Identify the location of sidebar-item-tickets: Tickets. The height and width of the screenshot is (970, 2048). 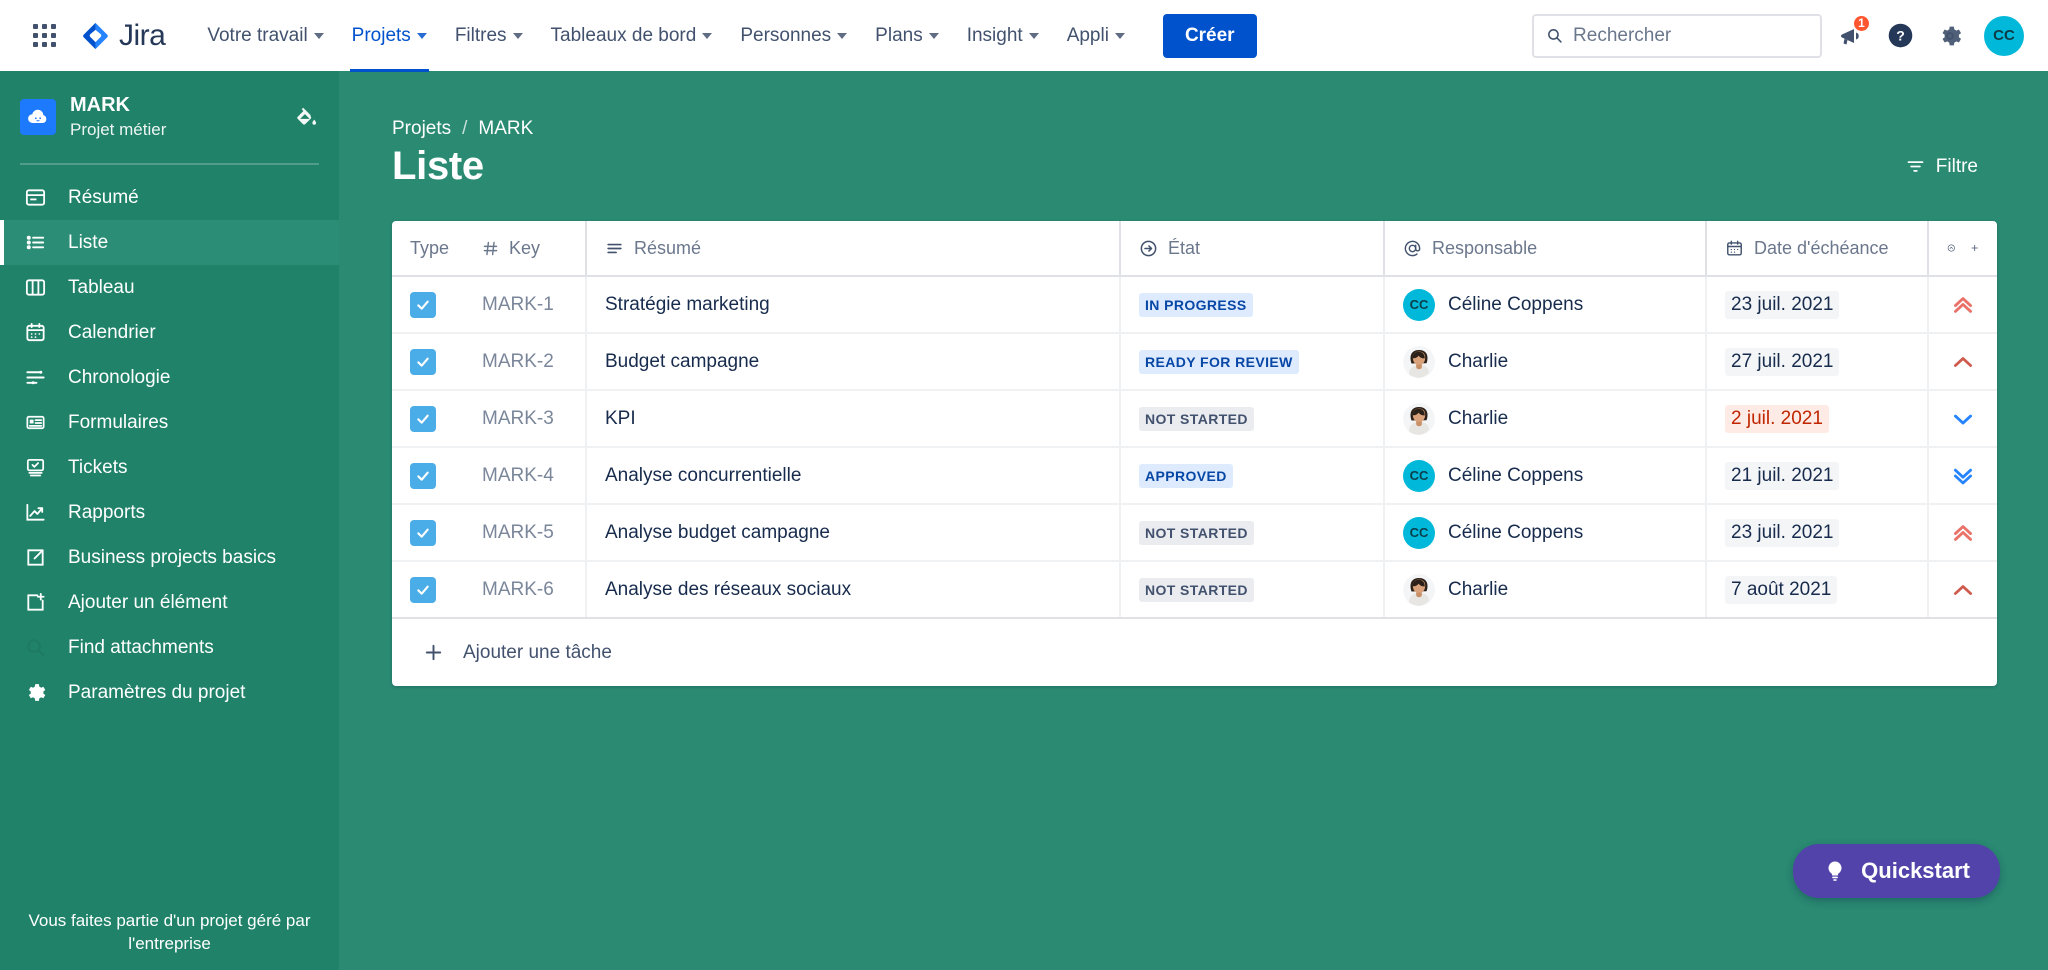
(169, 467).